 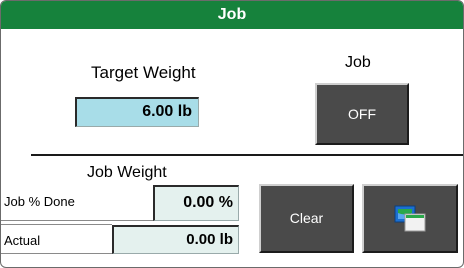 I want to click on job-percent-done-label: Job % Done, so click(x=39, y=201).